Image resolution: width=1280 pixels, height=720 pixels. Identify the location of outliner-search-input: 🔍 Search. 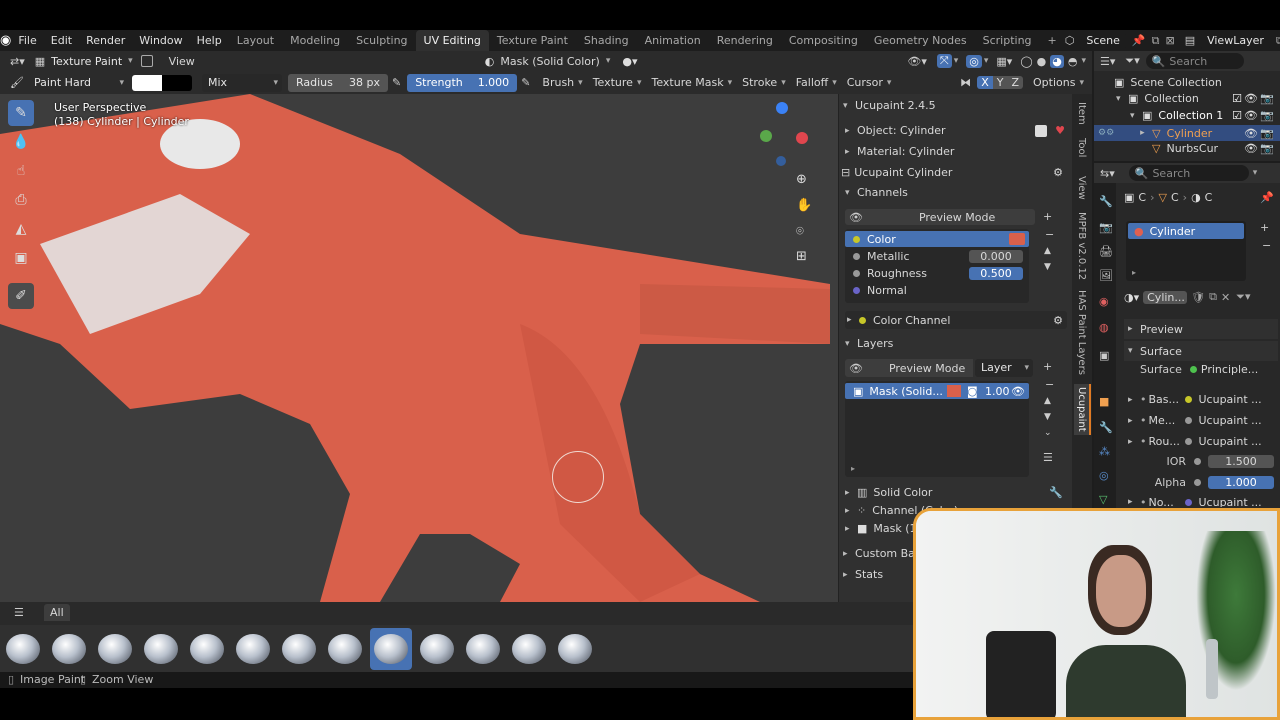
(1194, 61).